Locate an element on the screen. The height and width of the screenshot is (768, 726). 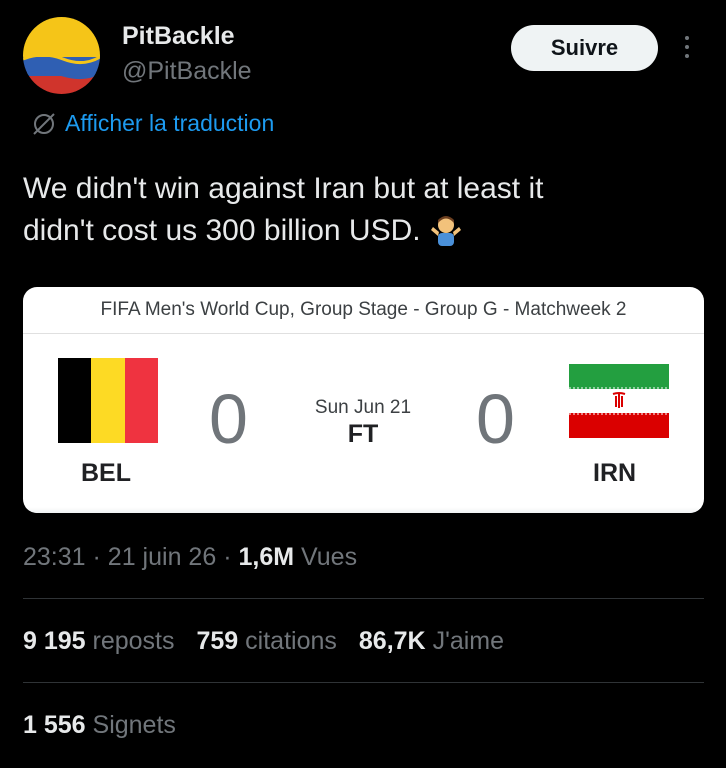
author-handle: @PitBackle is located at coordinates (187, 71).